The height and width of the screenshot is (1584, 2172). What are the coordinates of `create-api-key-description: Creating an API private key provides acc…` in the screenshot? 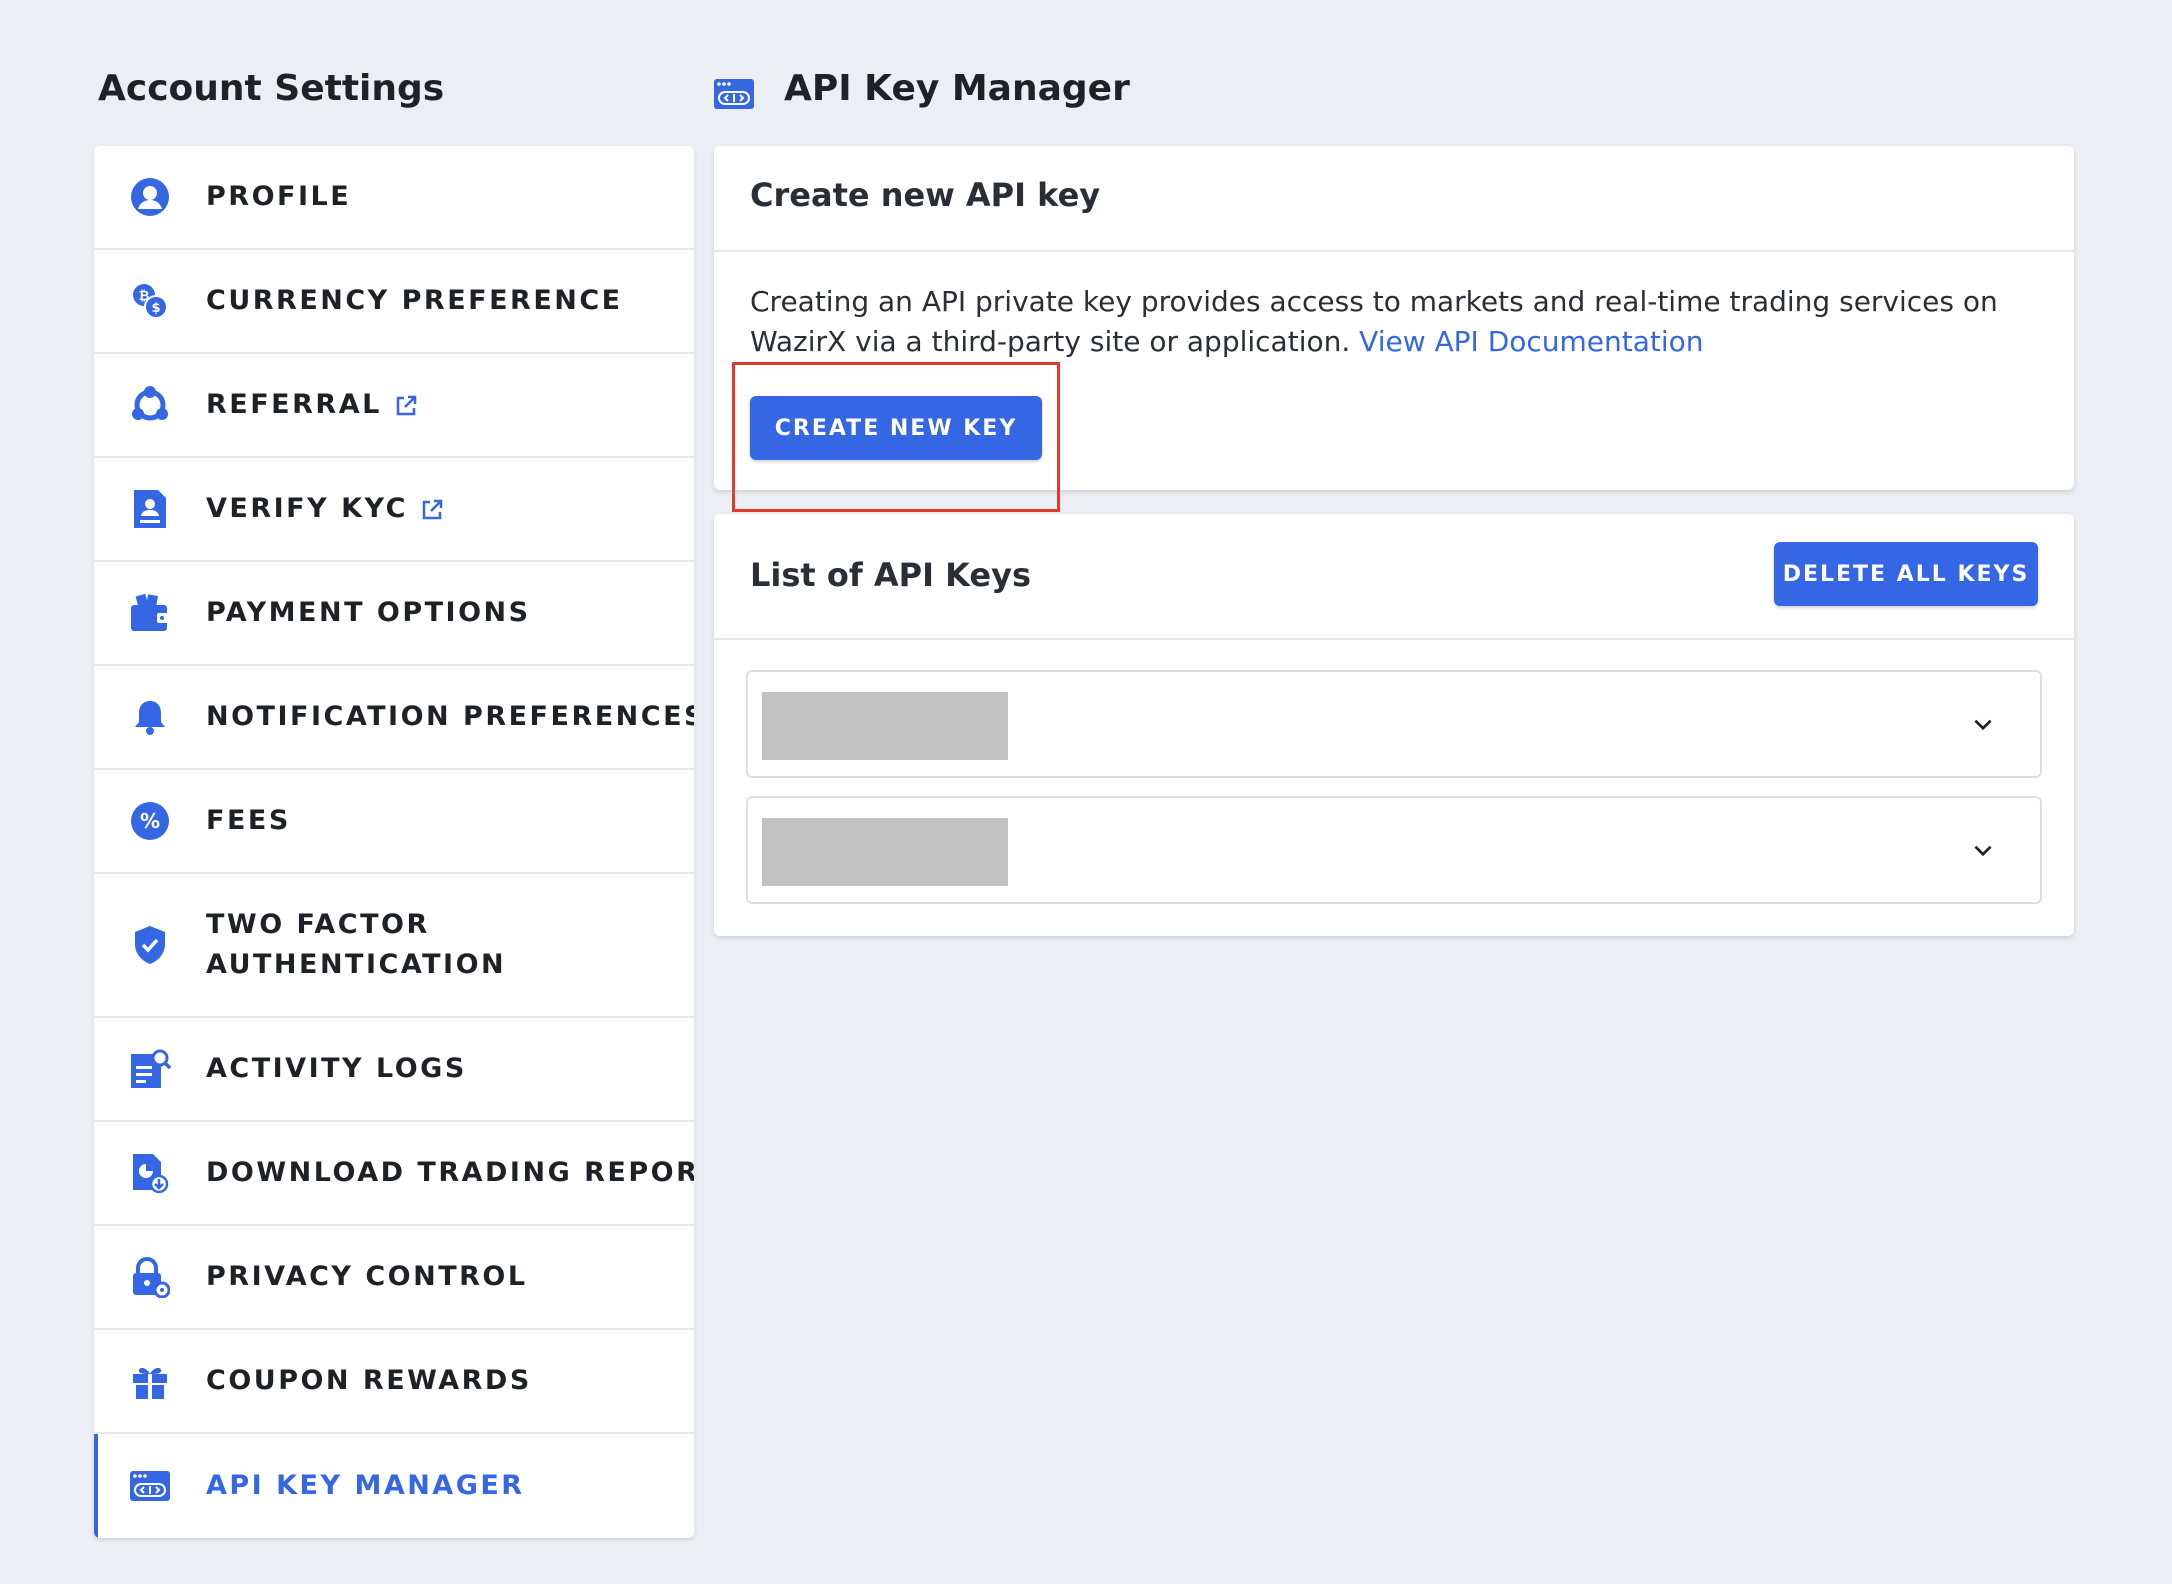 It's located at (1374, 321).